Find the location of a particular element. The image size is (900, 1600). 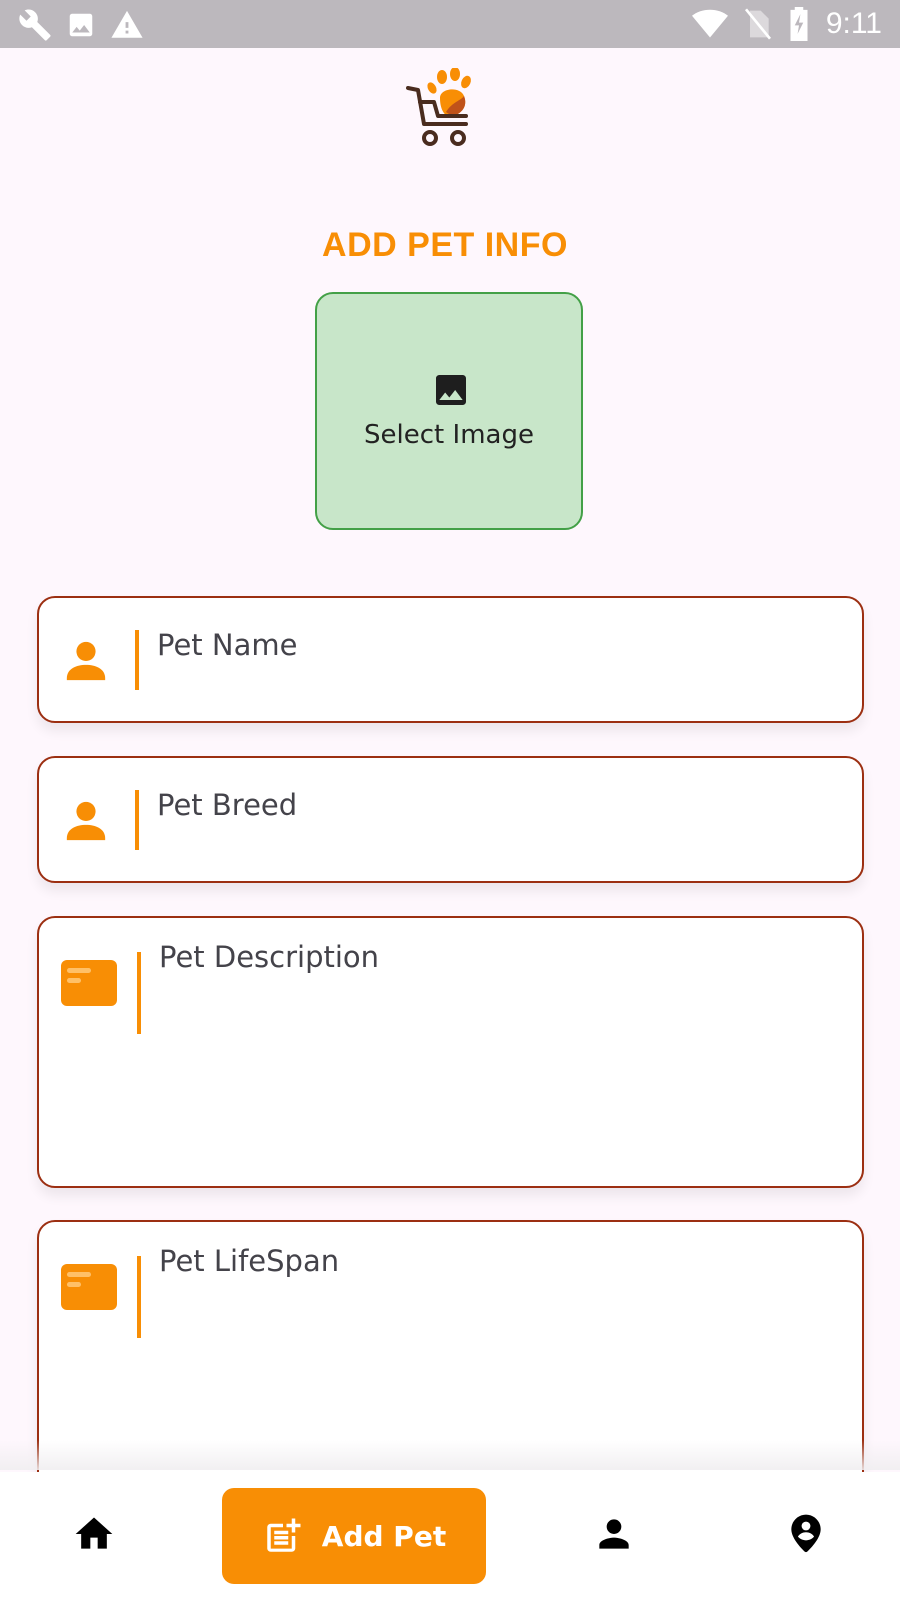

page-title: ADD PET INFO is located at coordinates (445, 245).